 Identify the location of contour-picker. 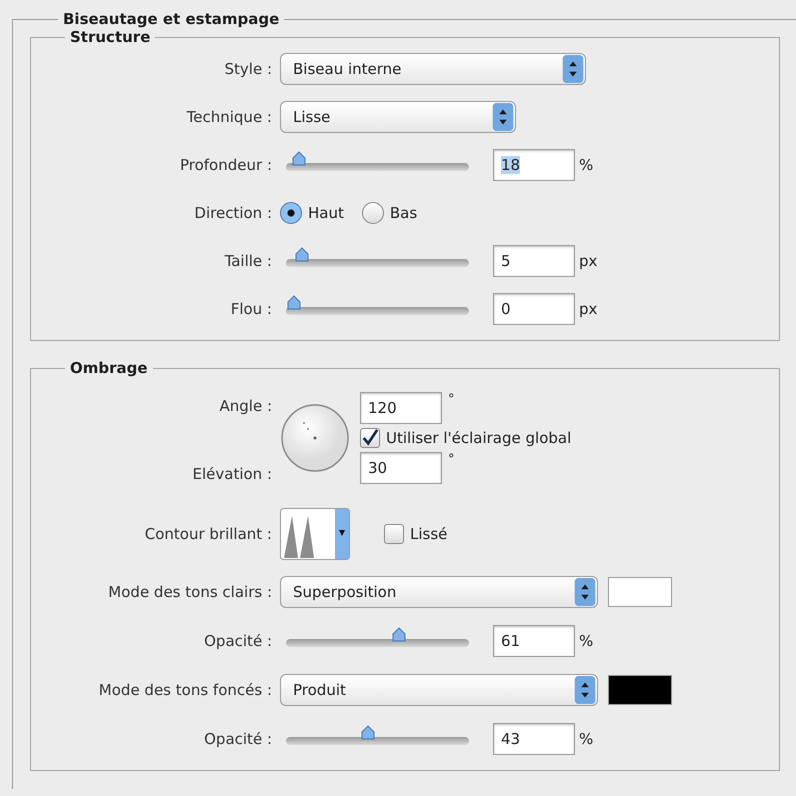
(315, 534).